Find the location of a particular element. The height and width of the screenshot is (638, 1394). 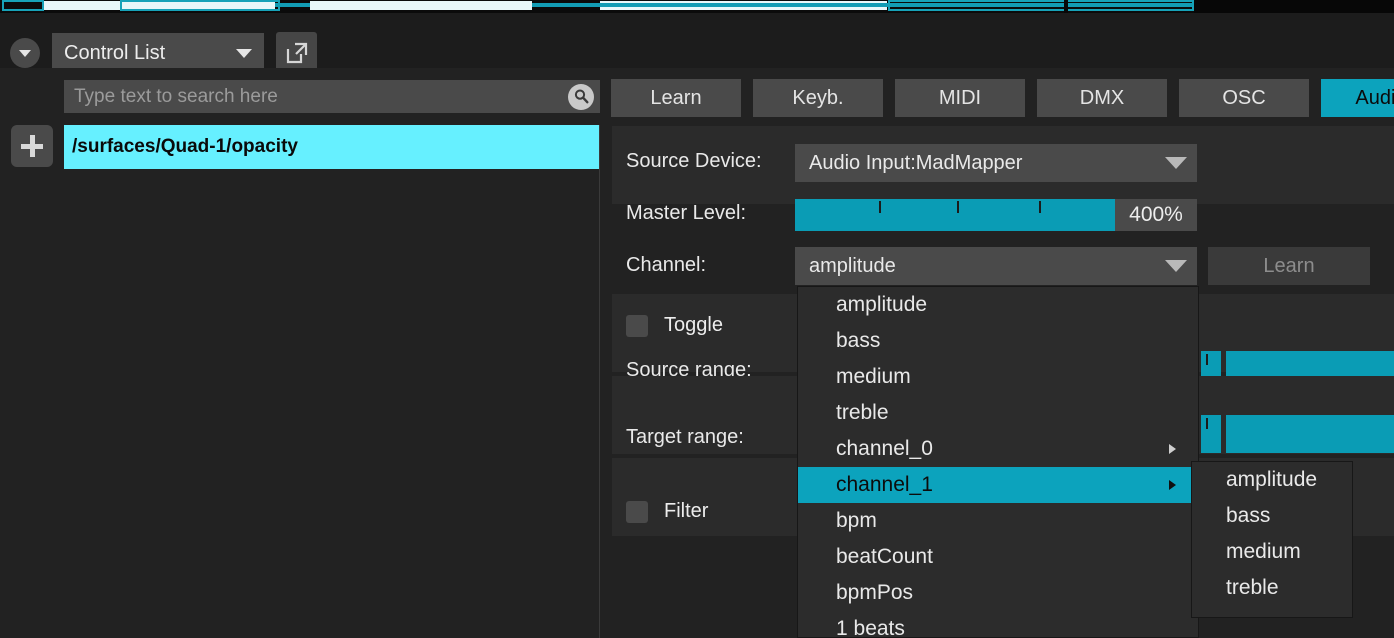

menu-item-label: channel_0 is located at coordinates (884, 448).